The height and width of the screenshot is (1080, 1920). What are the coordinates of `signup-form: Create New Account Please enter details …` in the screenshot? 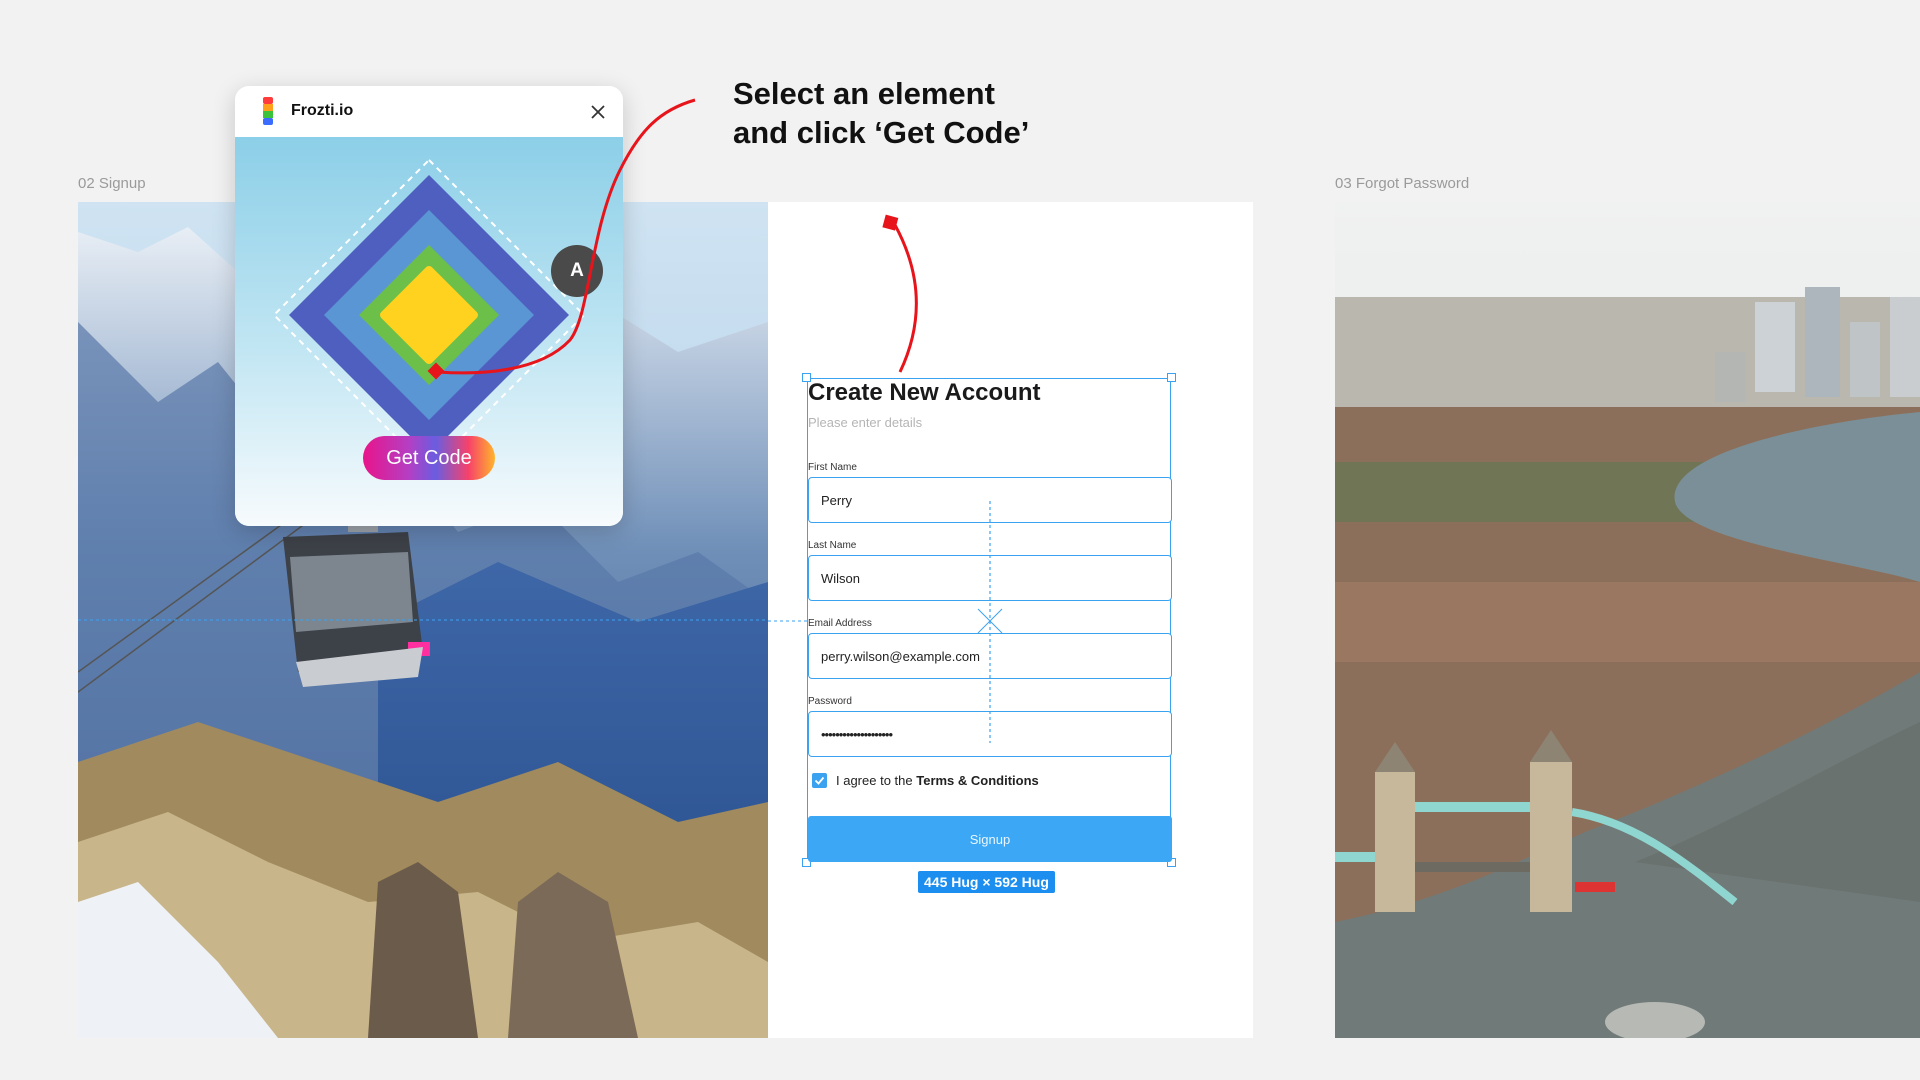 It's located at (972, 620).